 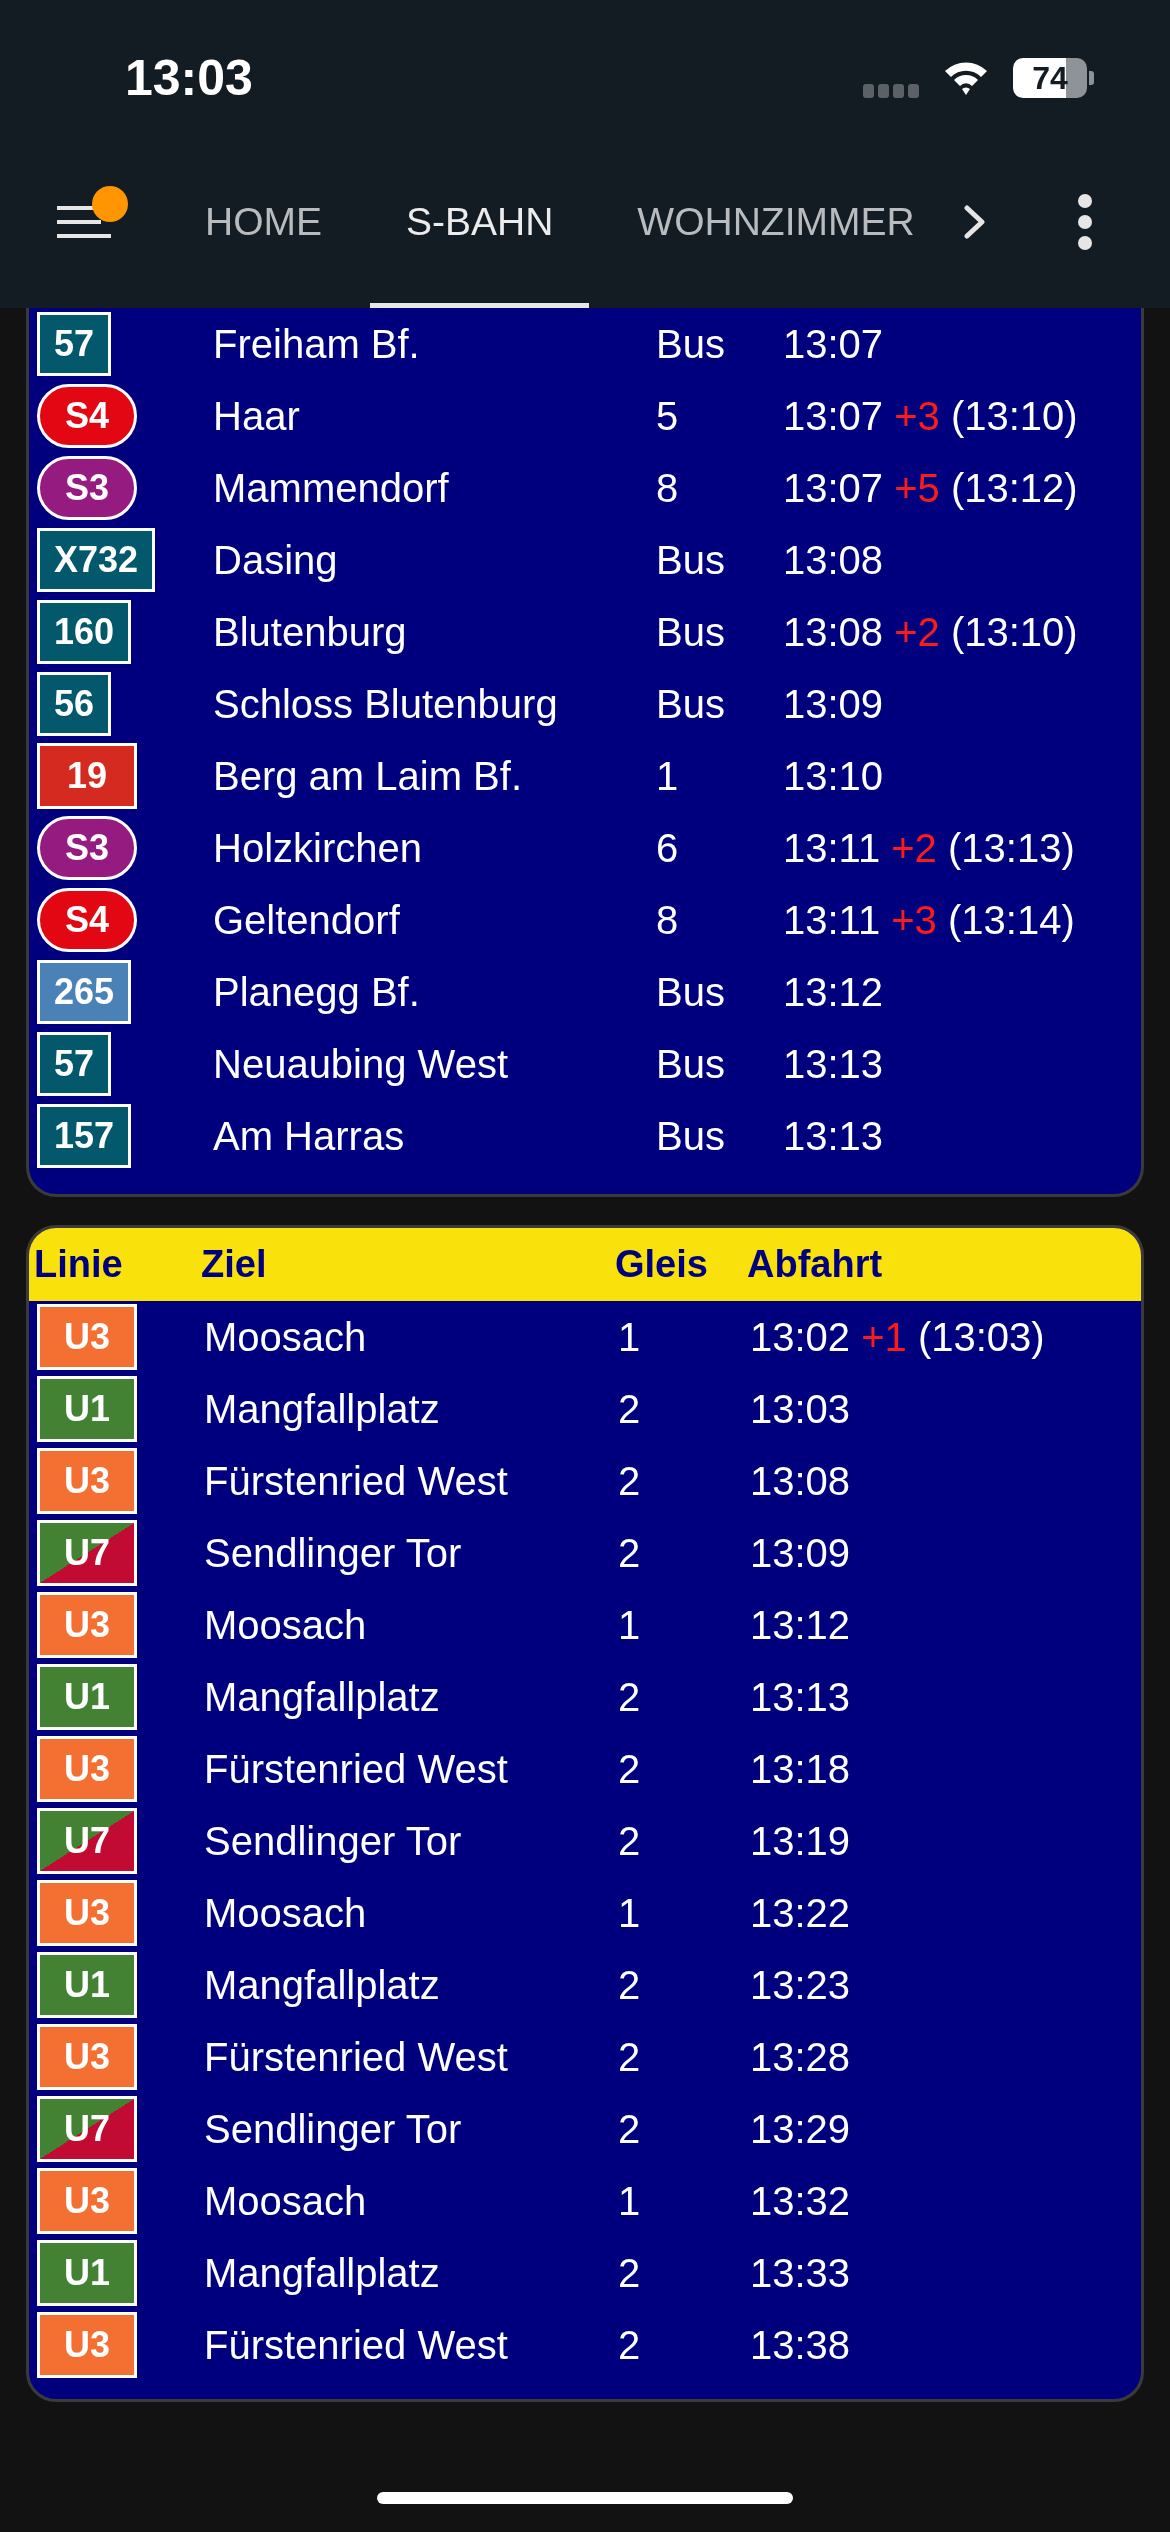 What do you see at coordinates (84, 221) in the screenshot?
I see `menu-icon` at bounding box center [84, 221].